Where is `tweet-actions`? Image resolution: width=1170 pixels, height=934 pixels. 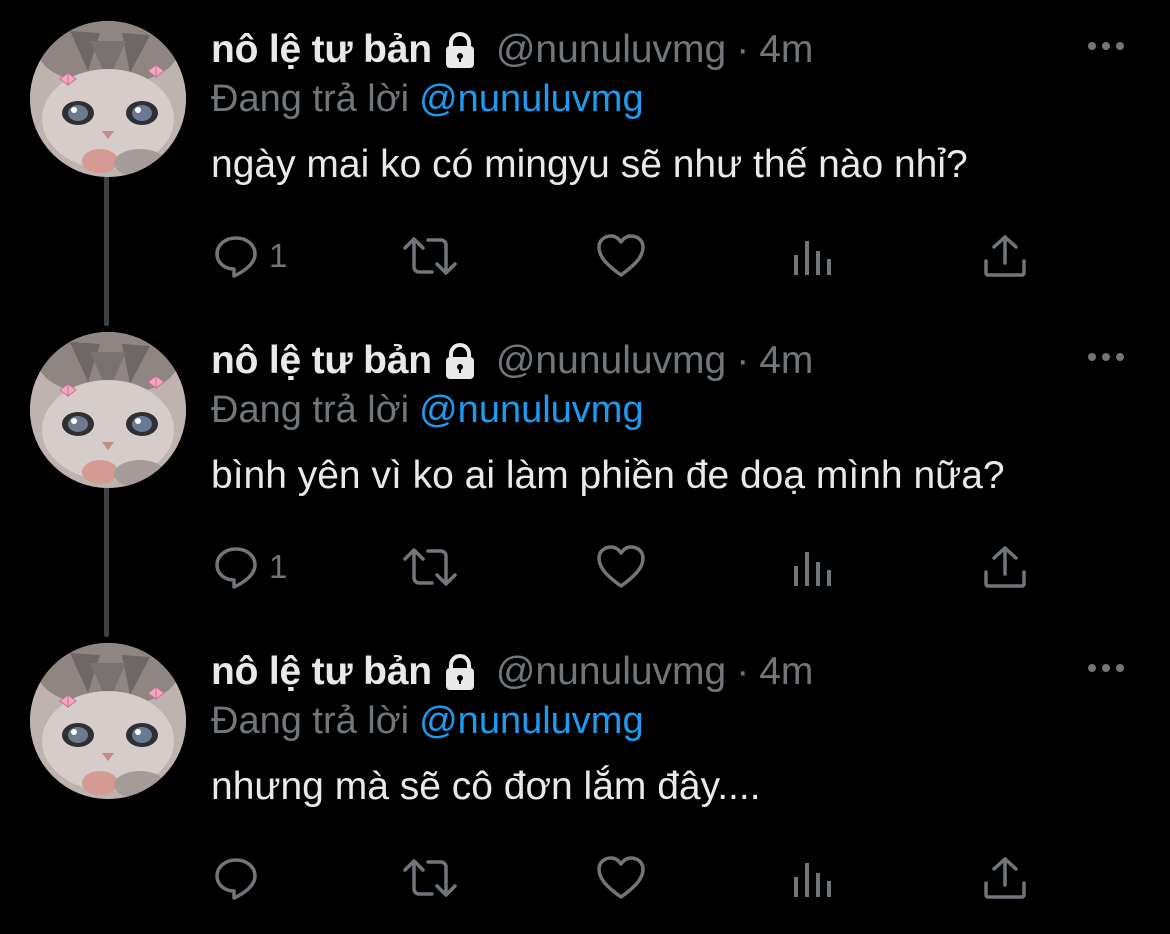 tweet-actions is located at coordinates (585, 878).